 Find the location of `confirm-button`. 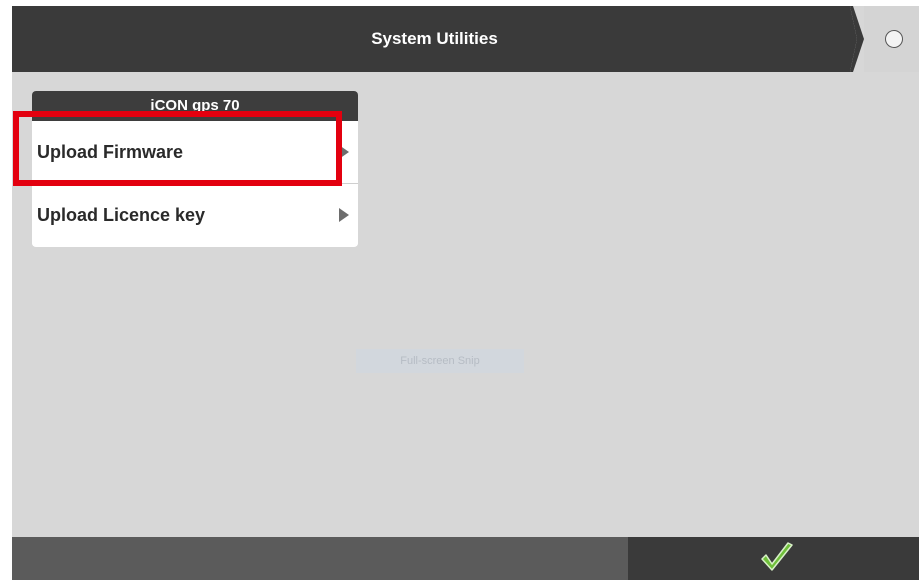

confirm-button is located at coordinates (773, 558).